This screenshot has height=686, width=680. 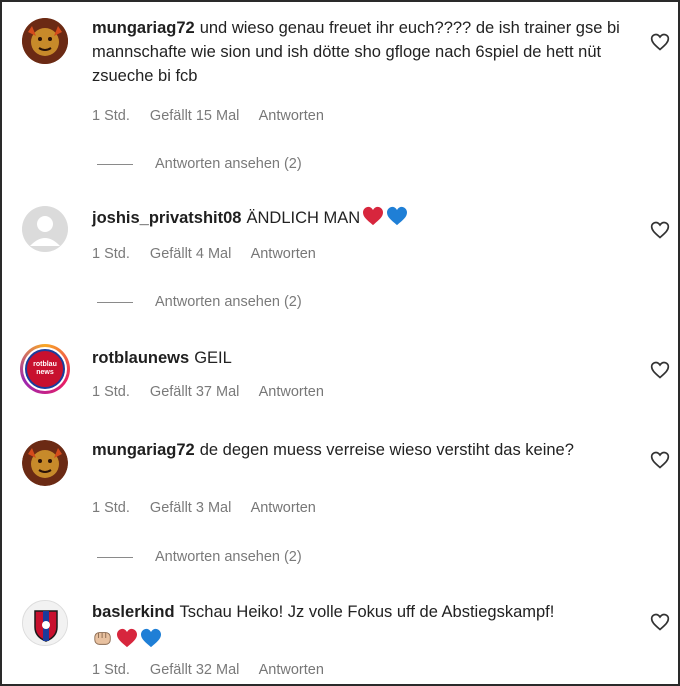 I want to click on comment-body: ÄNDLICH MAN, so click(x=303, y=218).